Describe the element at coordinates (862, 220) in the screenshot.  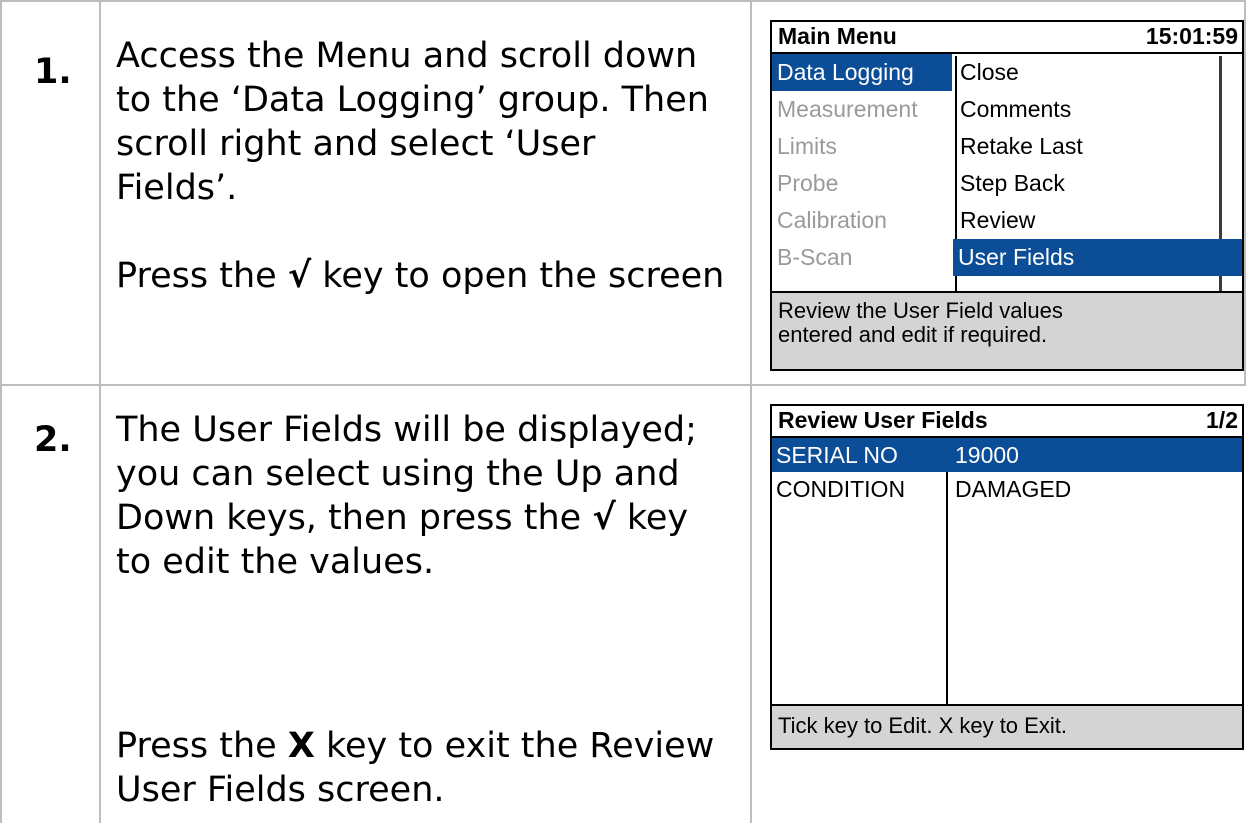
I see `menu-group-calibration: Calibration` at that location.